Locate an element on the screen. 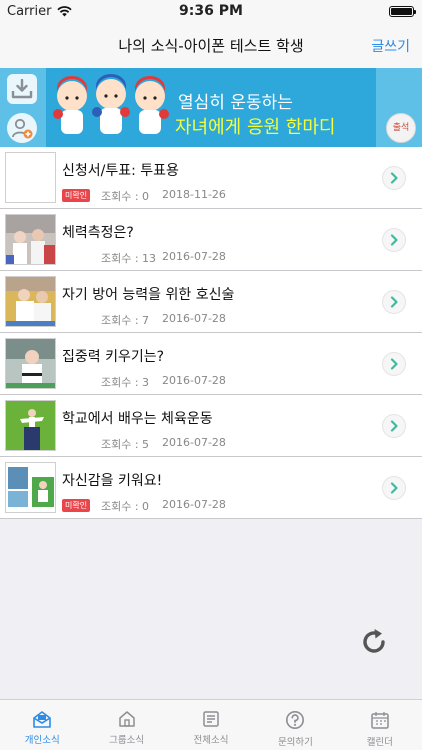  navigation-bar: 나의 소식-아이폰 테스트 학생 글쓰기 is located at coordinates (211, 45).